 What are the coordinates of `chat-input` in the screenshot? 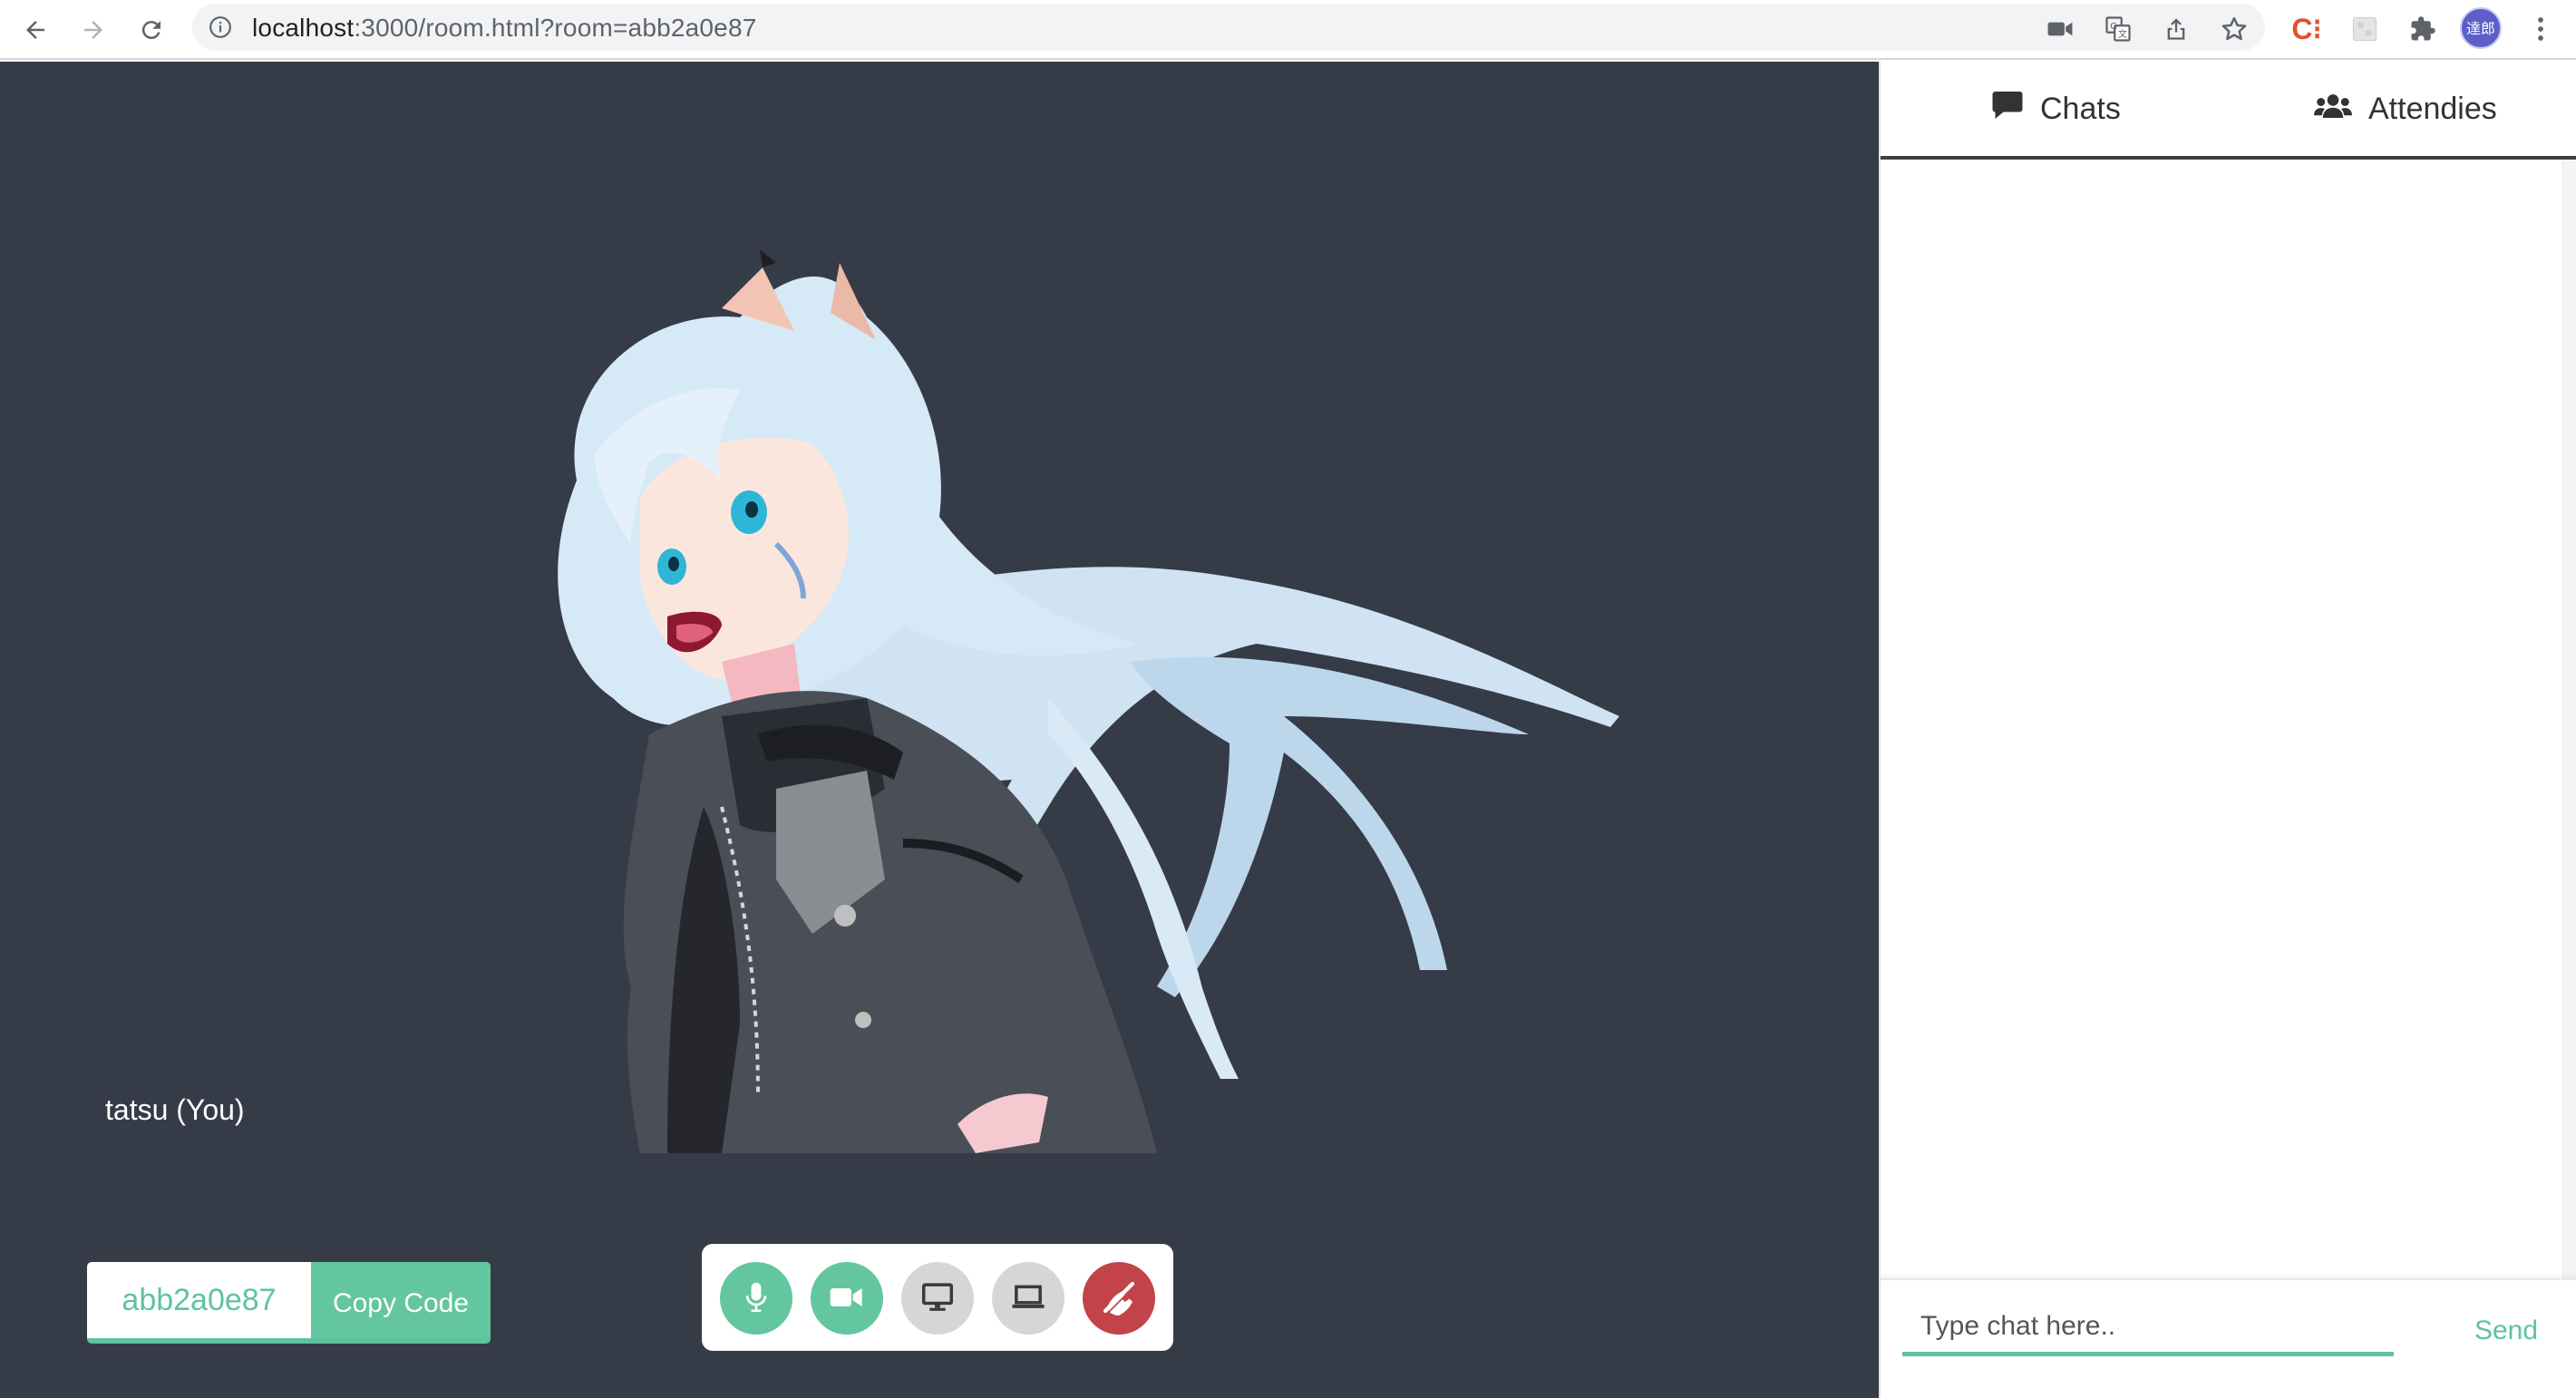 It's located at (2148, 1328).